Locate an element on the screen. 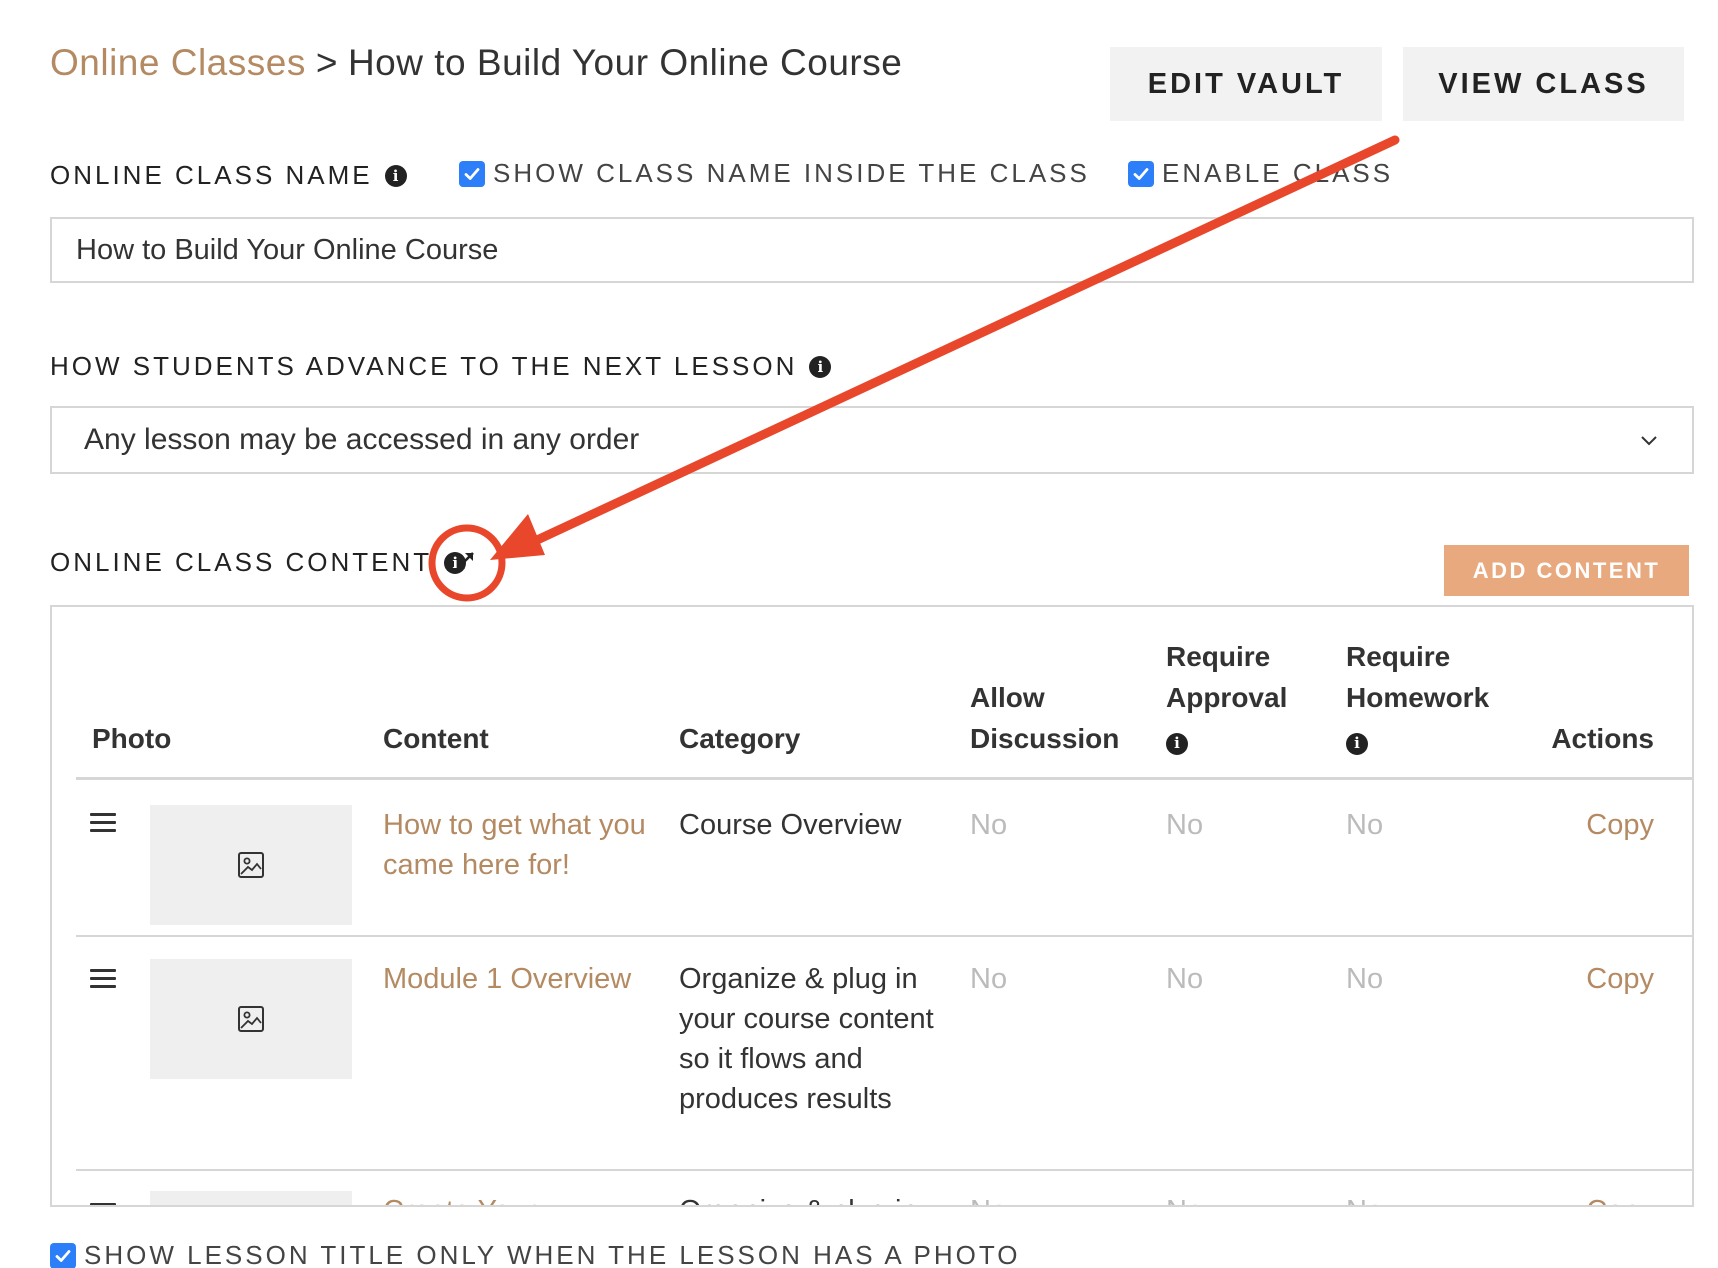 The image size is (1718, 1268). show-class-name-checkbox is located at coordinates (472, 173).